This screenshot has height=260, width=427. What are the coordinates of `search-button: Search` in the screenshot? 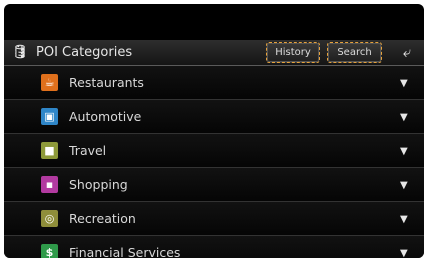 It's located at (354, 52).